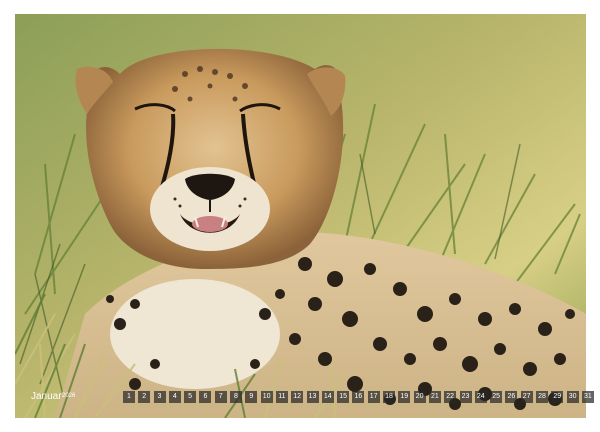 This screenshot has width=600, height=432. Describe the element at coordinates (46, 396) in the screenshot. I see `month-label: Januar` at that location.